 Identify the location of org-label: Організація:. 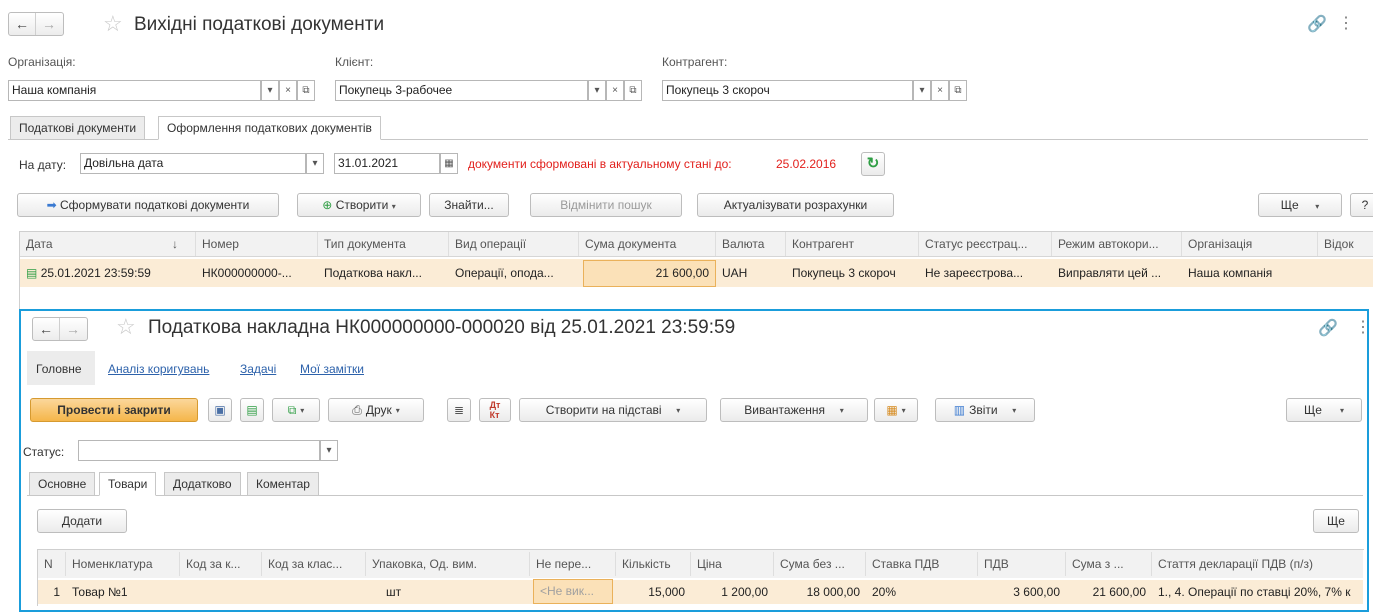
(42, 62).